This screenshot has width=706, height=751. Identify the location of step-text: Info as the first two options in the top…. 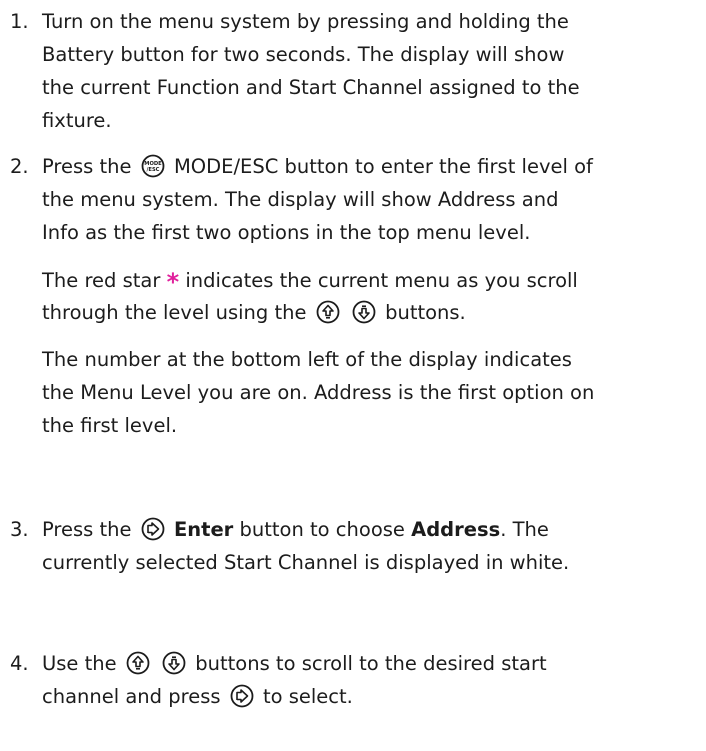
(286, 232).